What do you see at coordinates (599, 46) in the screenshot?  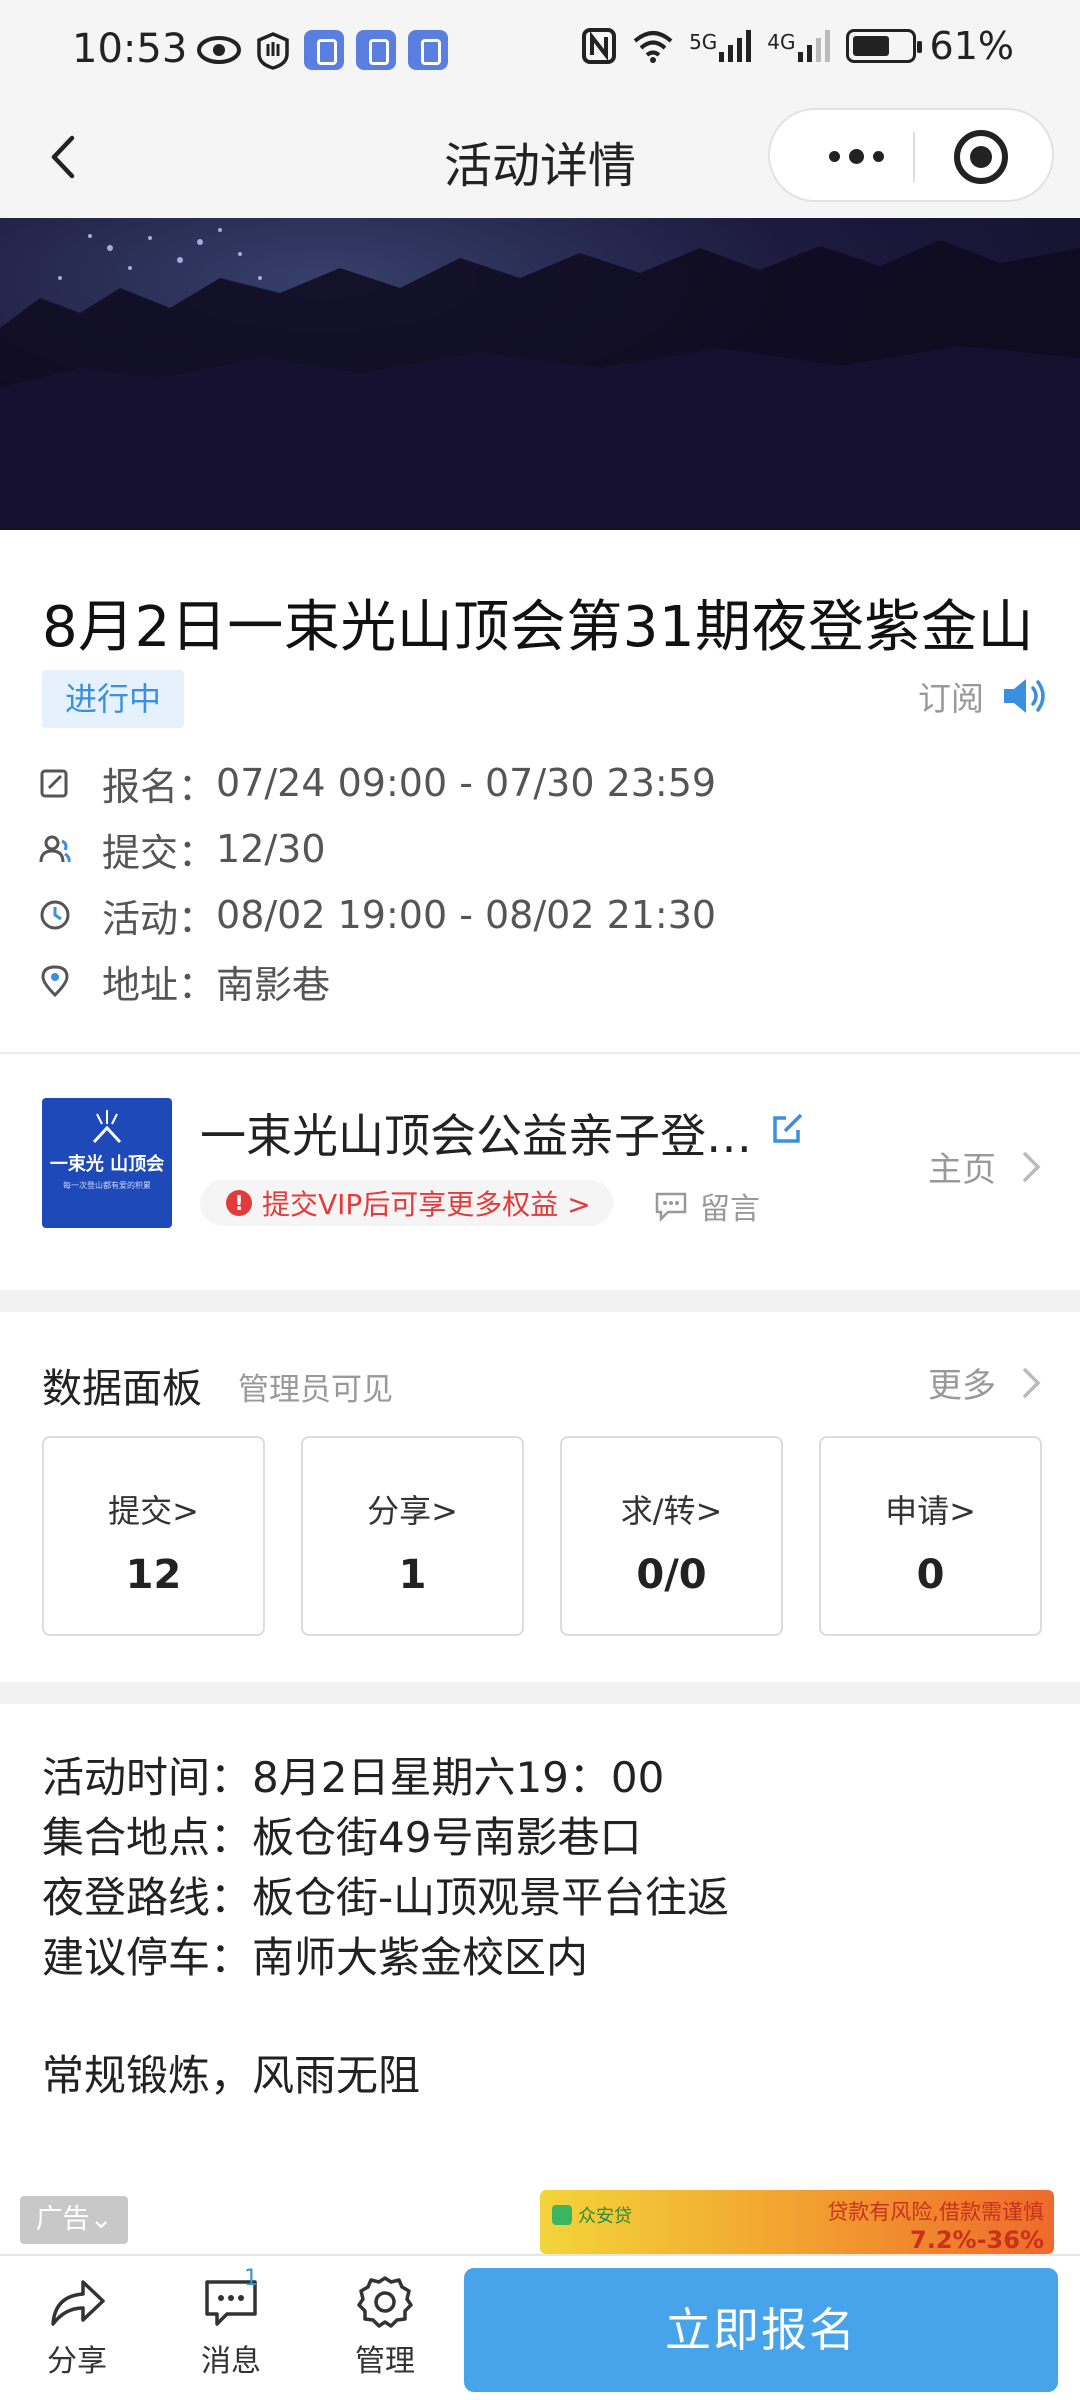 I see `nfc-icon` at bounding box center [599, 46].